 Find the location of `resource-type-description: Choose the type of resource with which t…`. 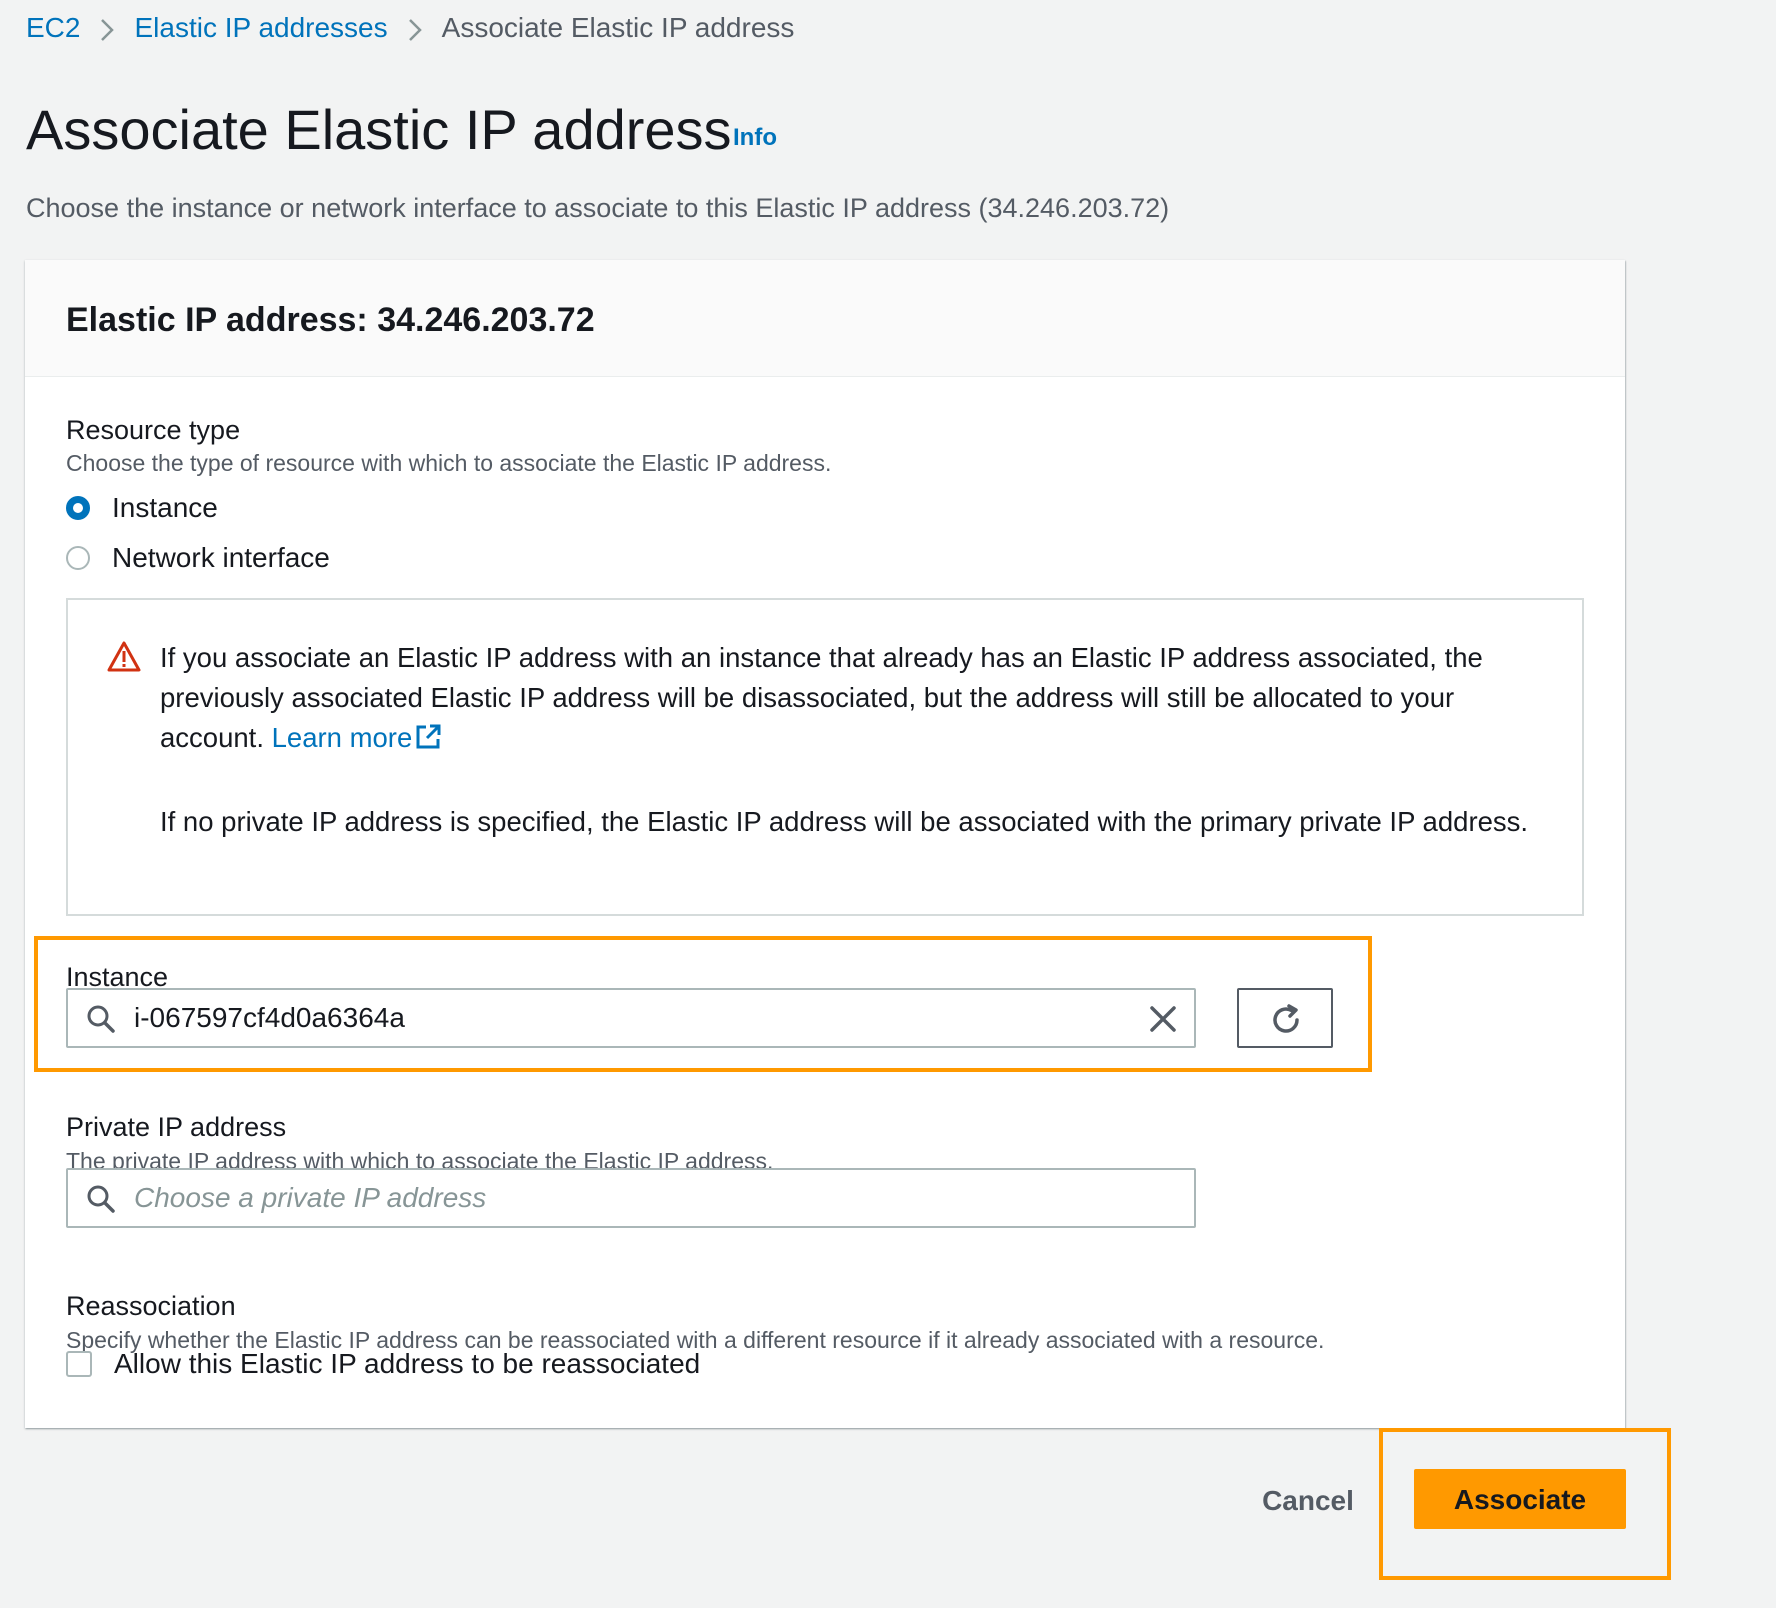

resource-type-description: Choose the type of resource with which t… is located at coordinates (449, 463).